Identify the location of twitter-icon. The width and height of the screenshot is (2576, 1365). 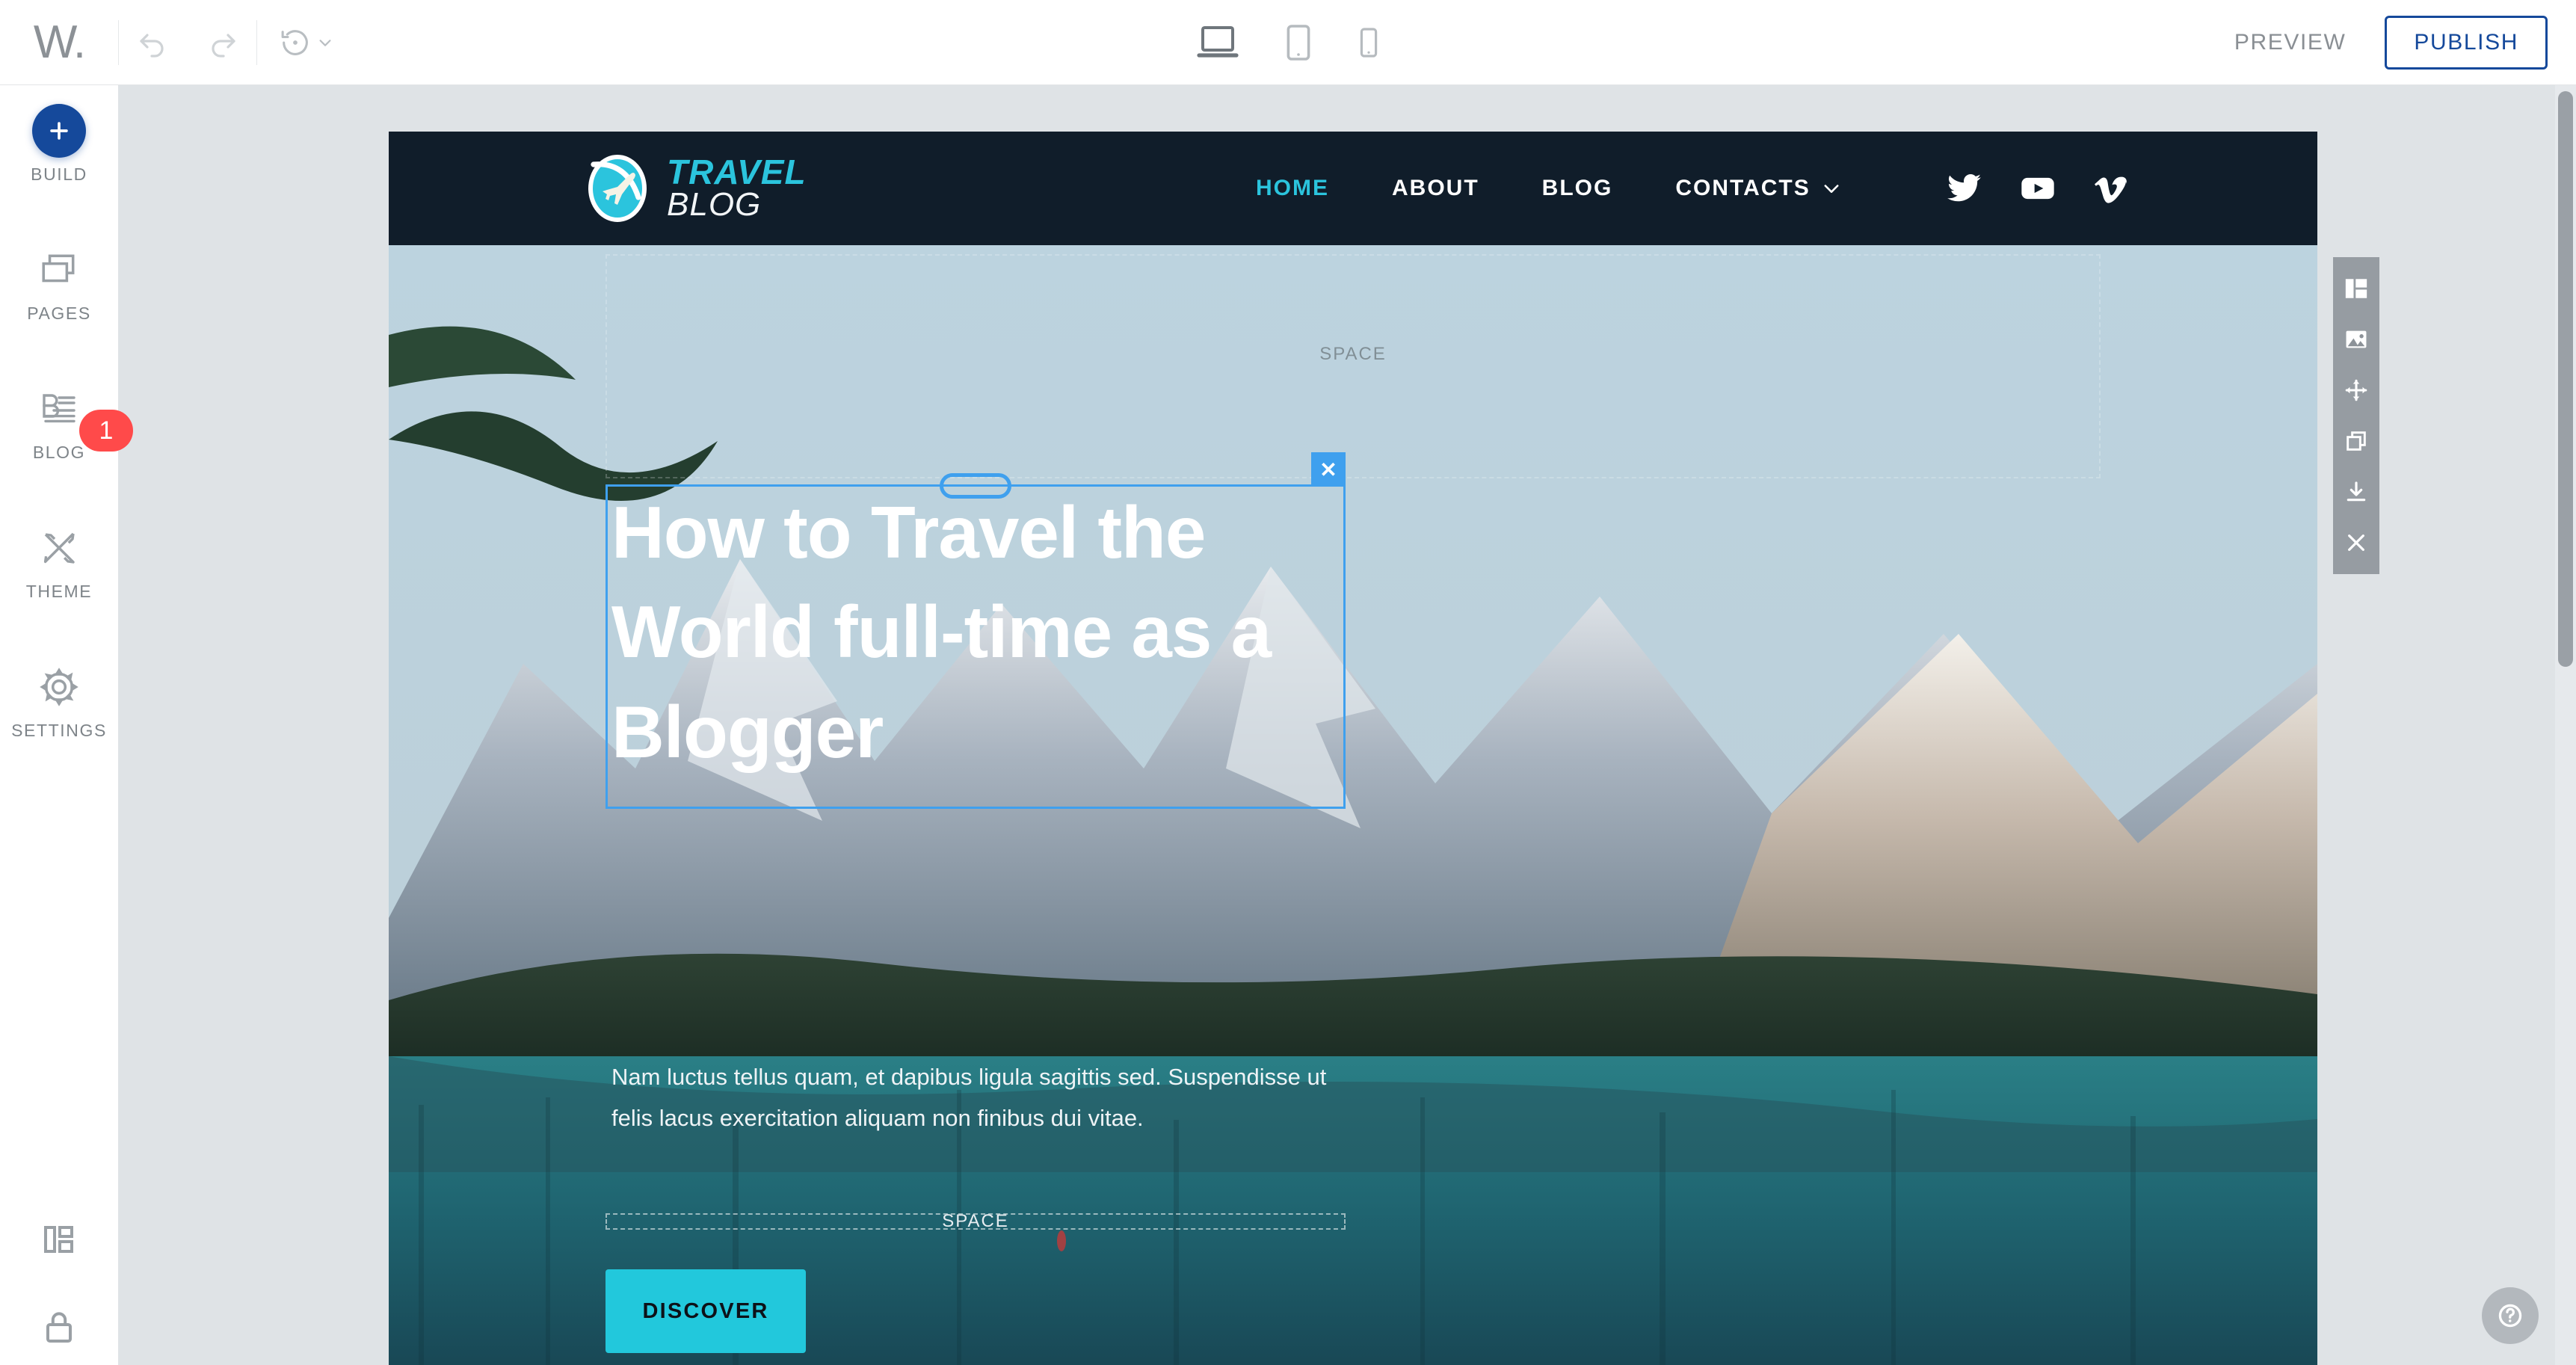
(1963, 188).